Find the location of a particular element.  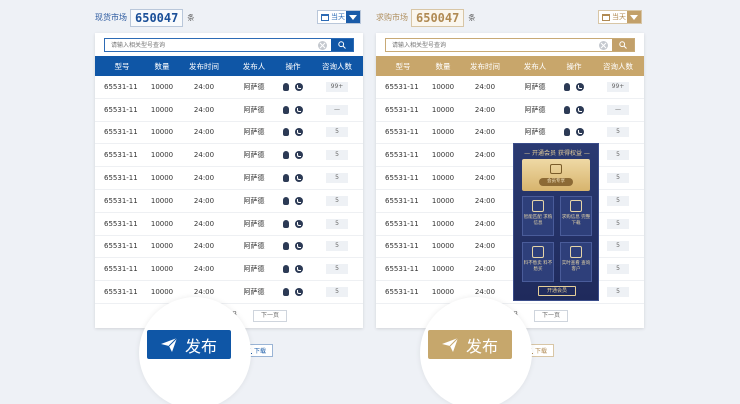

inquiry-cell: — is located at coordinates (337, 109).